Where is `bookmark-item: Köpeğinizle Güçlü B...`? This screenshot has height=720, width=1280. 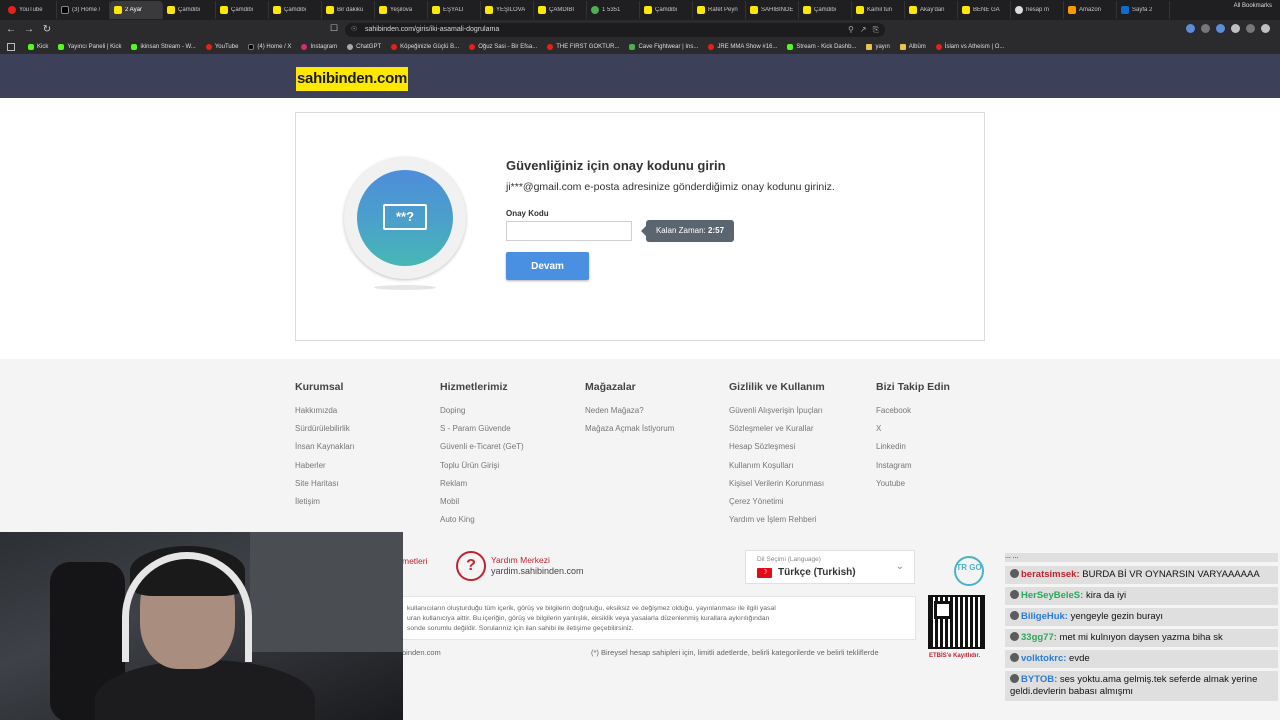 bookmark-item: Köpeğinizle Güçlü B... is located at coordinates (425, 47).